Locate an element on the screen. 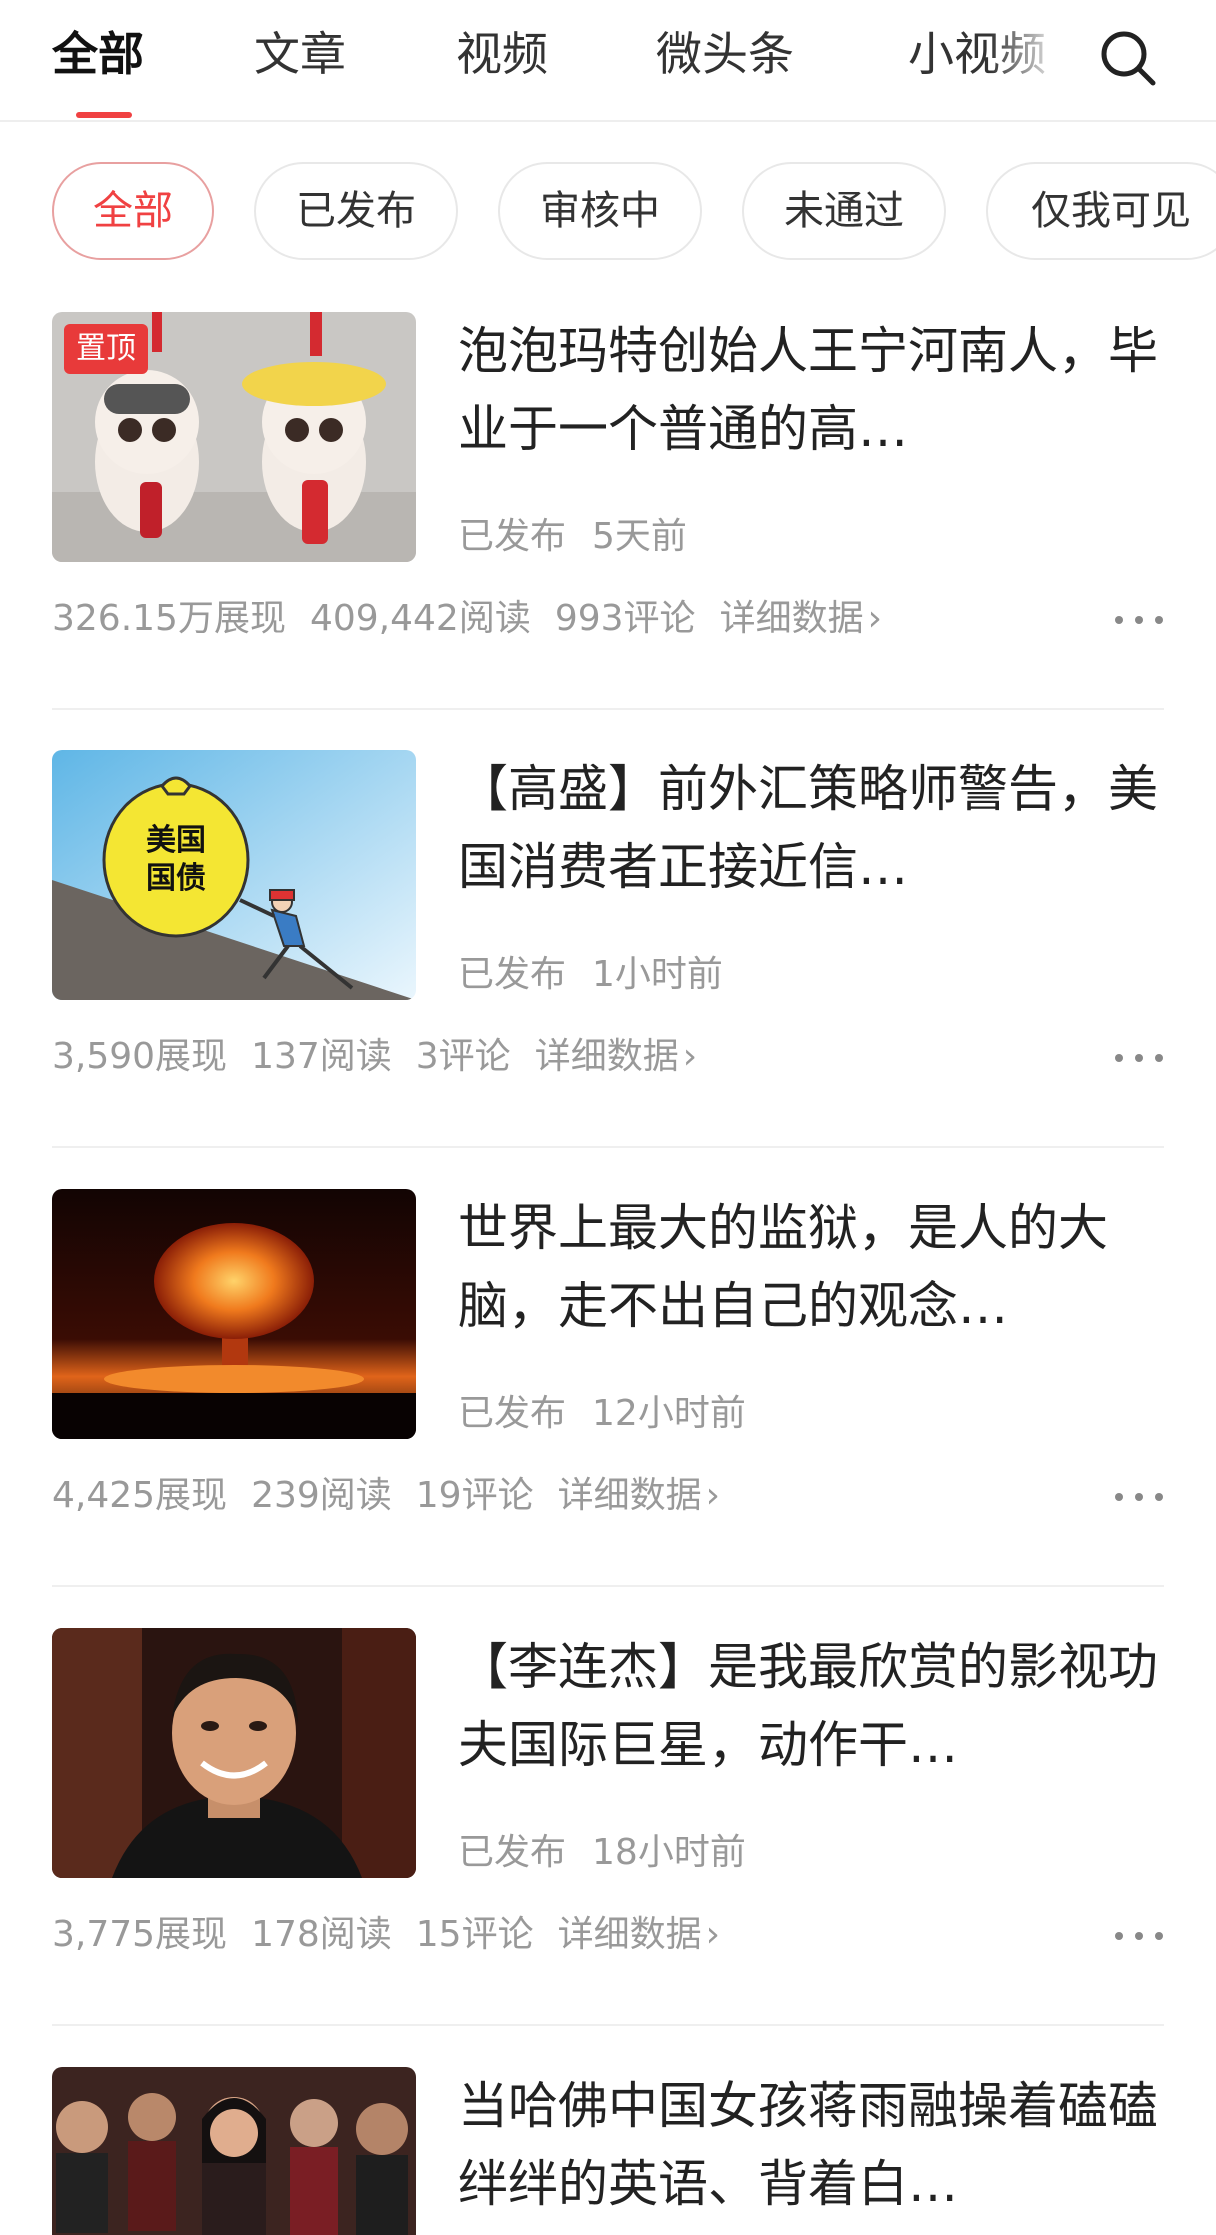 This screenshot has width=1216, height=2235. publish-status: 已发布 1小时前 is located at coordinates (590, 975).